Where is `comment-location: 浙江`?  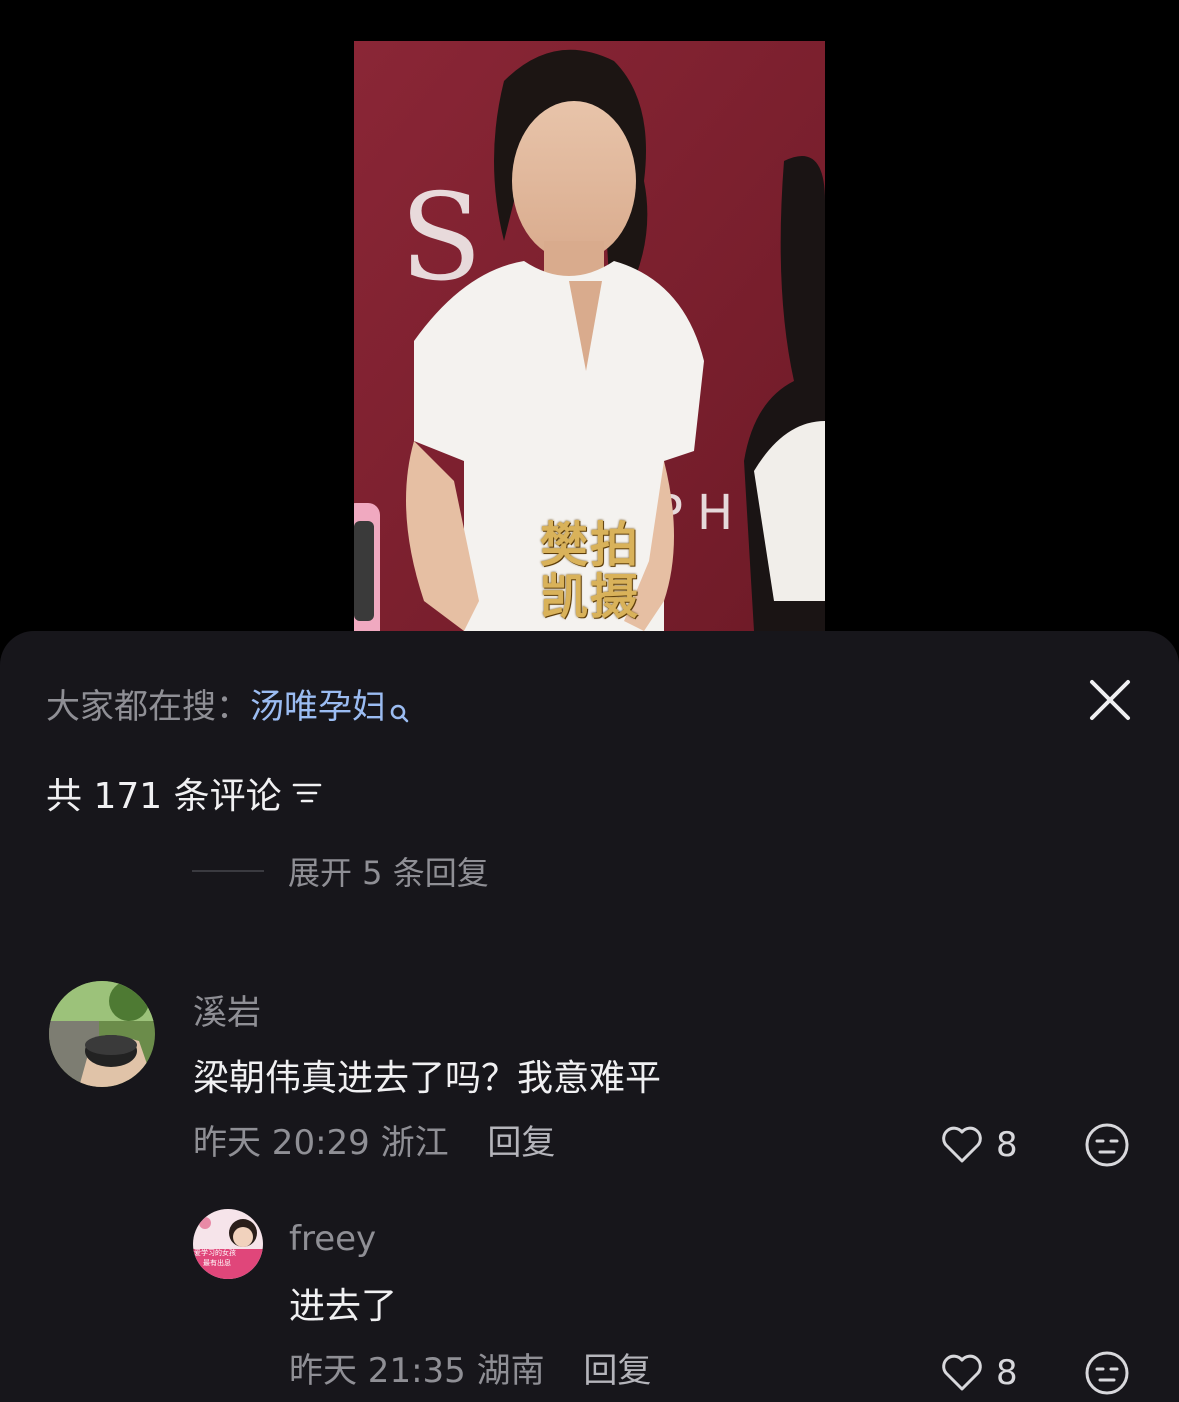 comment-location: 浙江 is located at coordinates (414, 1143).